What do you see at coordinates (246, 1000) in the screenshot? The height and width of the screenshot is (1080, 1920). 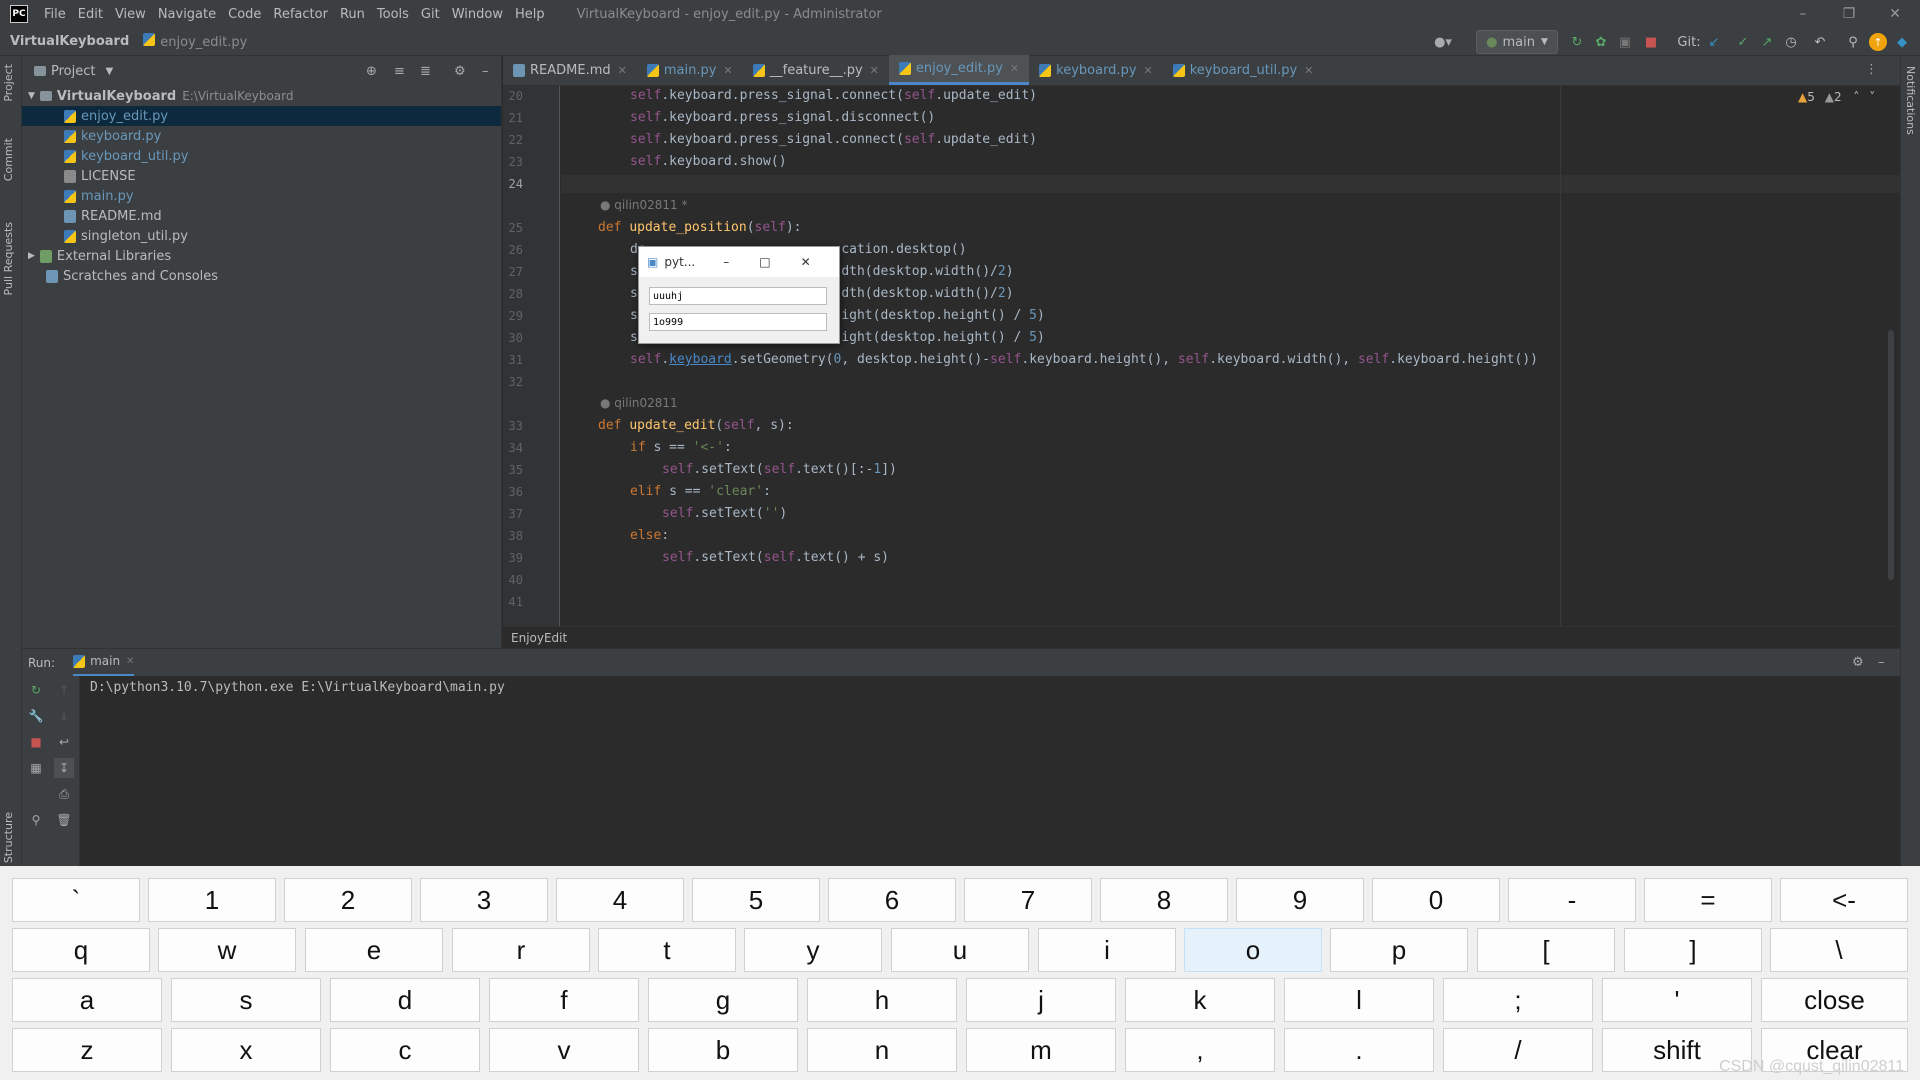 I see `key: s` at bounding box center [246, 1000].